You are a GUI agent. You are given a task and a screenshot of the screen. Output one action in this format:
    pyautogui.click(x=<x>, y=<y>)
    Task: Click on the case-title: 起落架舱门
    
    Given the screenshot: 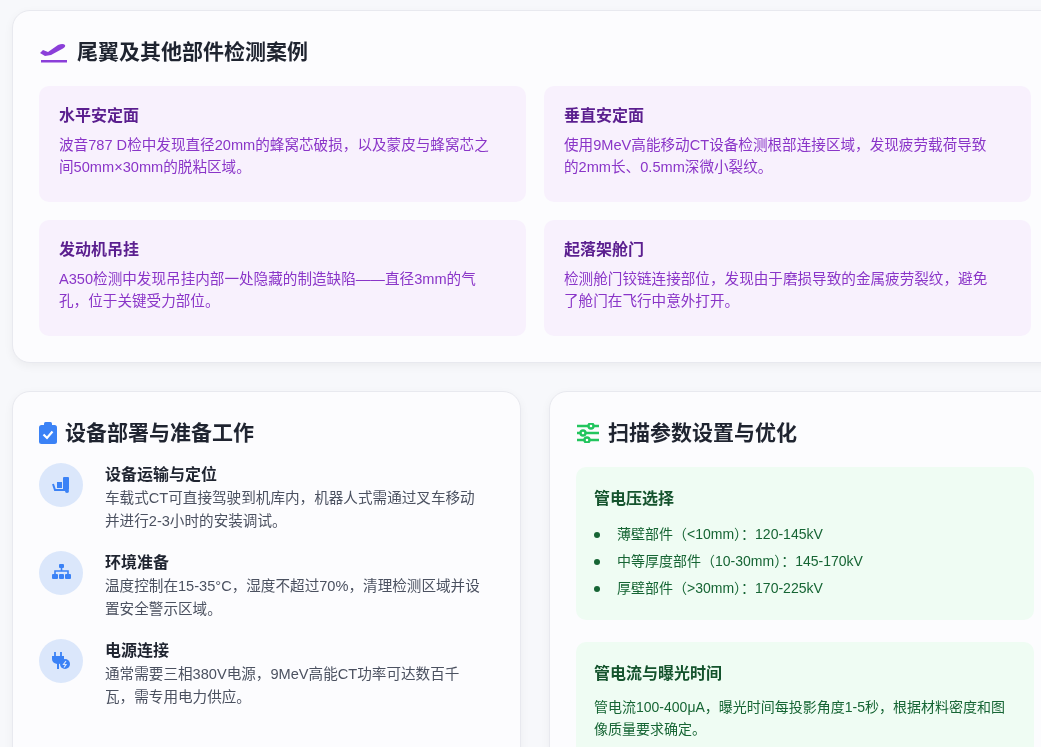 What is the action you would take?
    pyautogui.click(x=604, y=250)
    